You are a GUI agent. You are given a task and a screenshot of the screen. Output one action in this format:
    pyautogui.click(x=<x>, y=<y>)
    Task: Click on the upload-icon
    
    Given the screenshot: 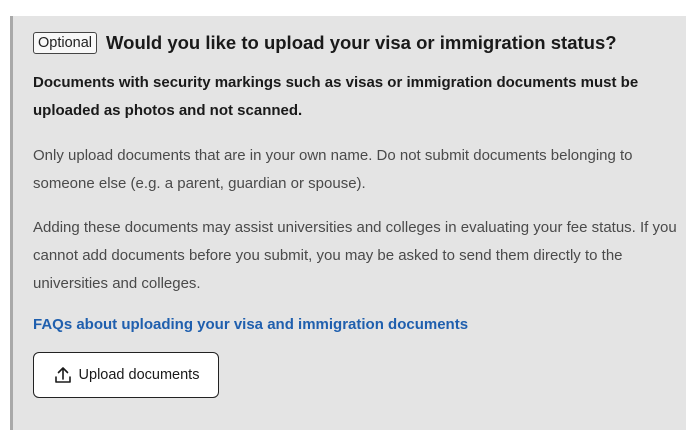 What is the action you would take?
    pyautogui.click(x=63, y=375)
    